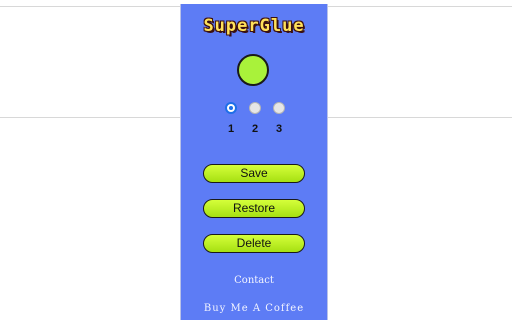 The height and width of the screenshot is (320, 512). What do you see at coordinates (231, 129) in the screenshot?
I see `slot-label-1: 1` at bounding box center [231, 129].